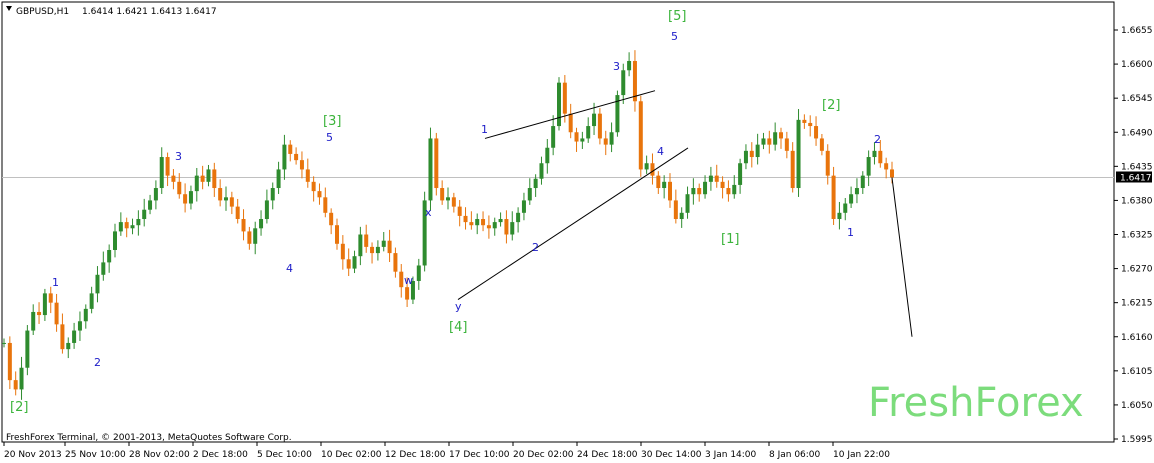 This screenshot has width=1154, height=463. I want to click on wave-label-minor: 3, so click(178, 156).